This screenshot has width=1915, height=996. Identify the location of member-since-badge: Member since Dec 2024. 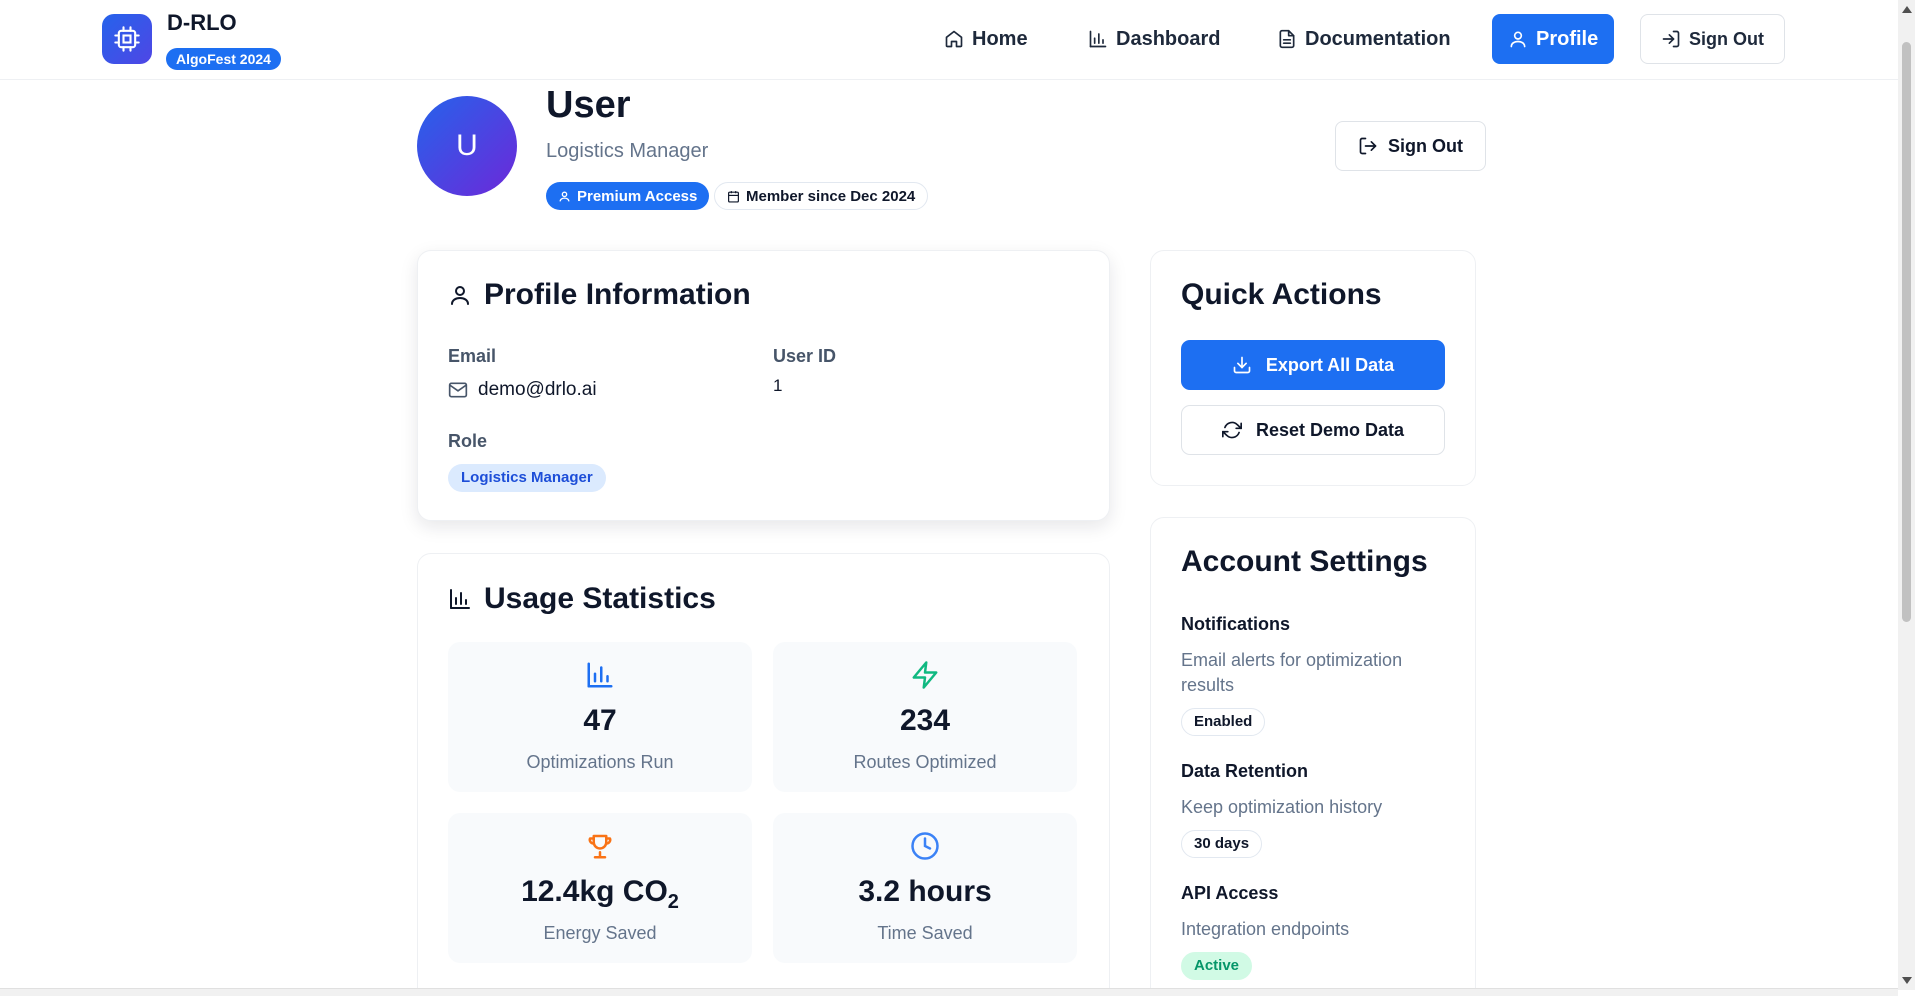
(821, 196).